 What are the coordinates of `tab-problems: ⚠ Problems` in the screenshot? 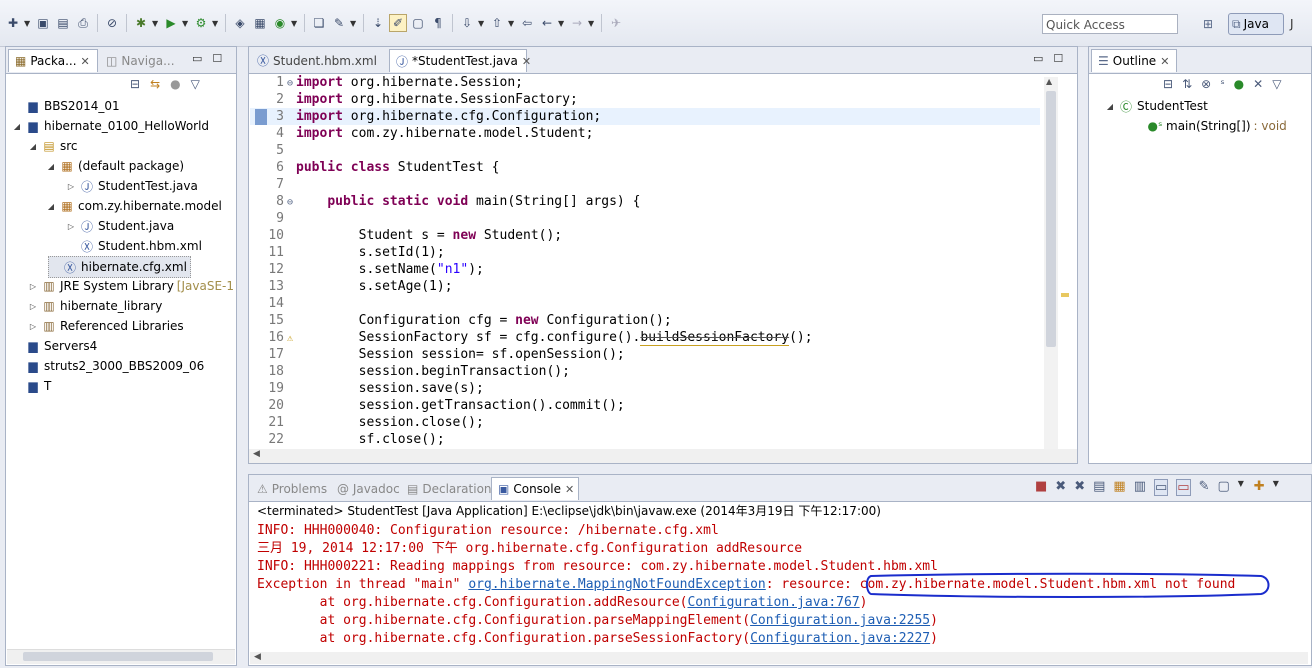 It's located at (291, 488).